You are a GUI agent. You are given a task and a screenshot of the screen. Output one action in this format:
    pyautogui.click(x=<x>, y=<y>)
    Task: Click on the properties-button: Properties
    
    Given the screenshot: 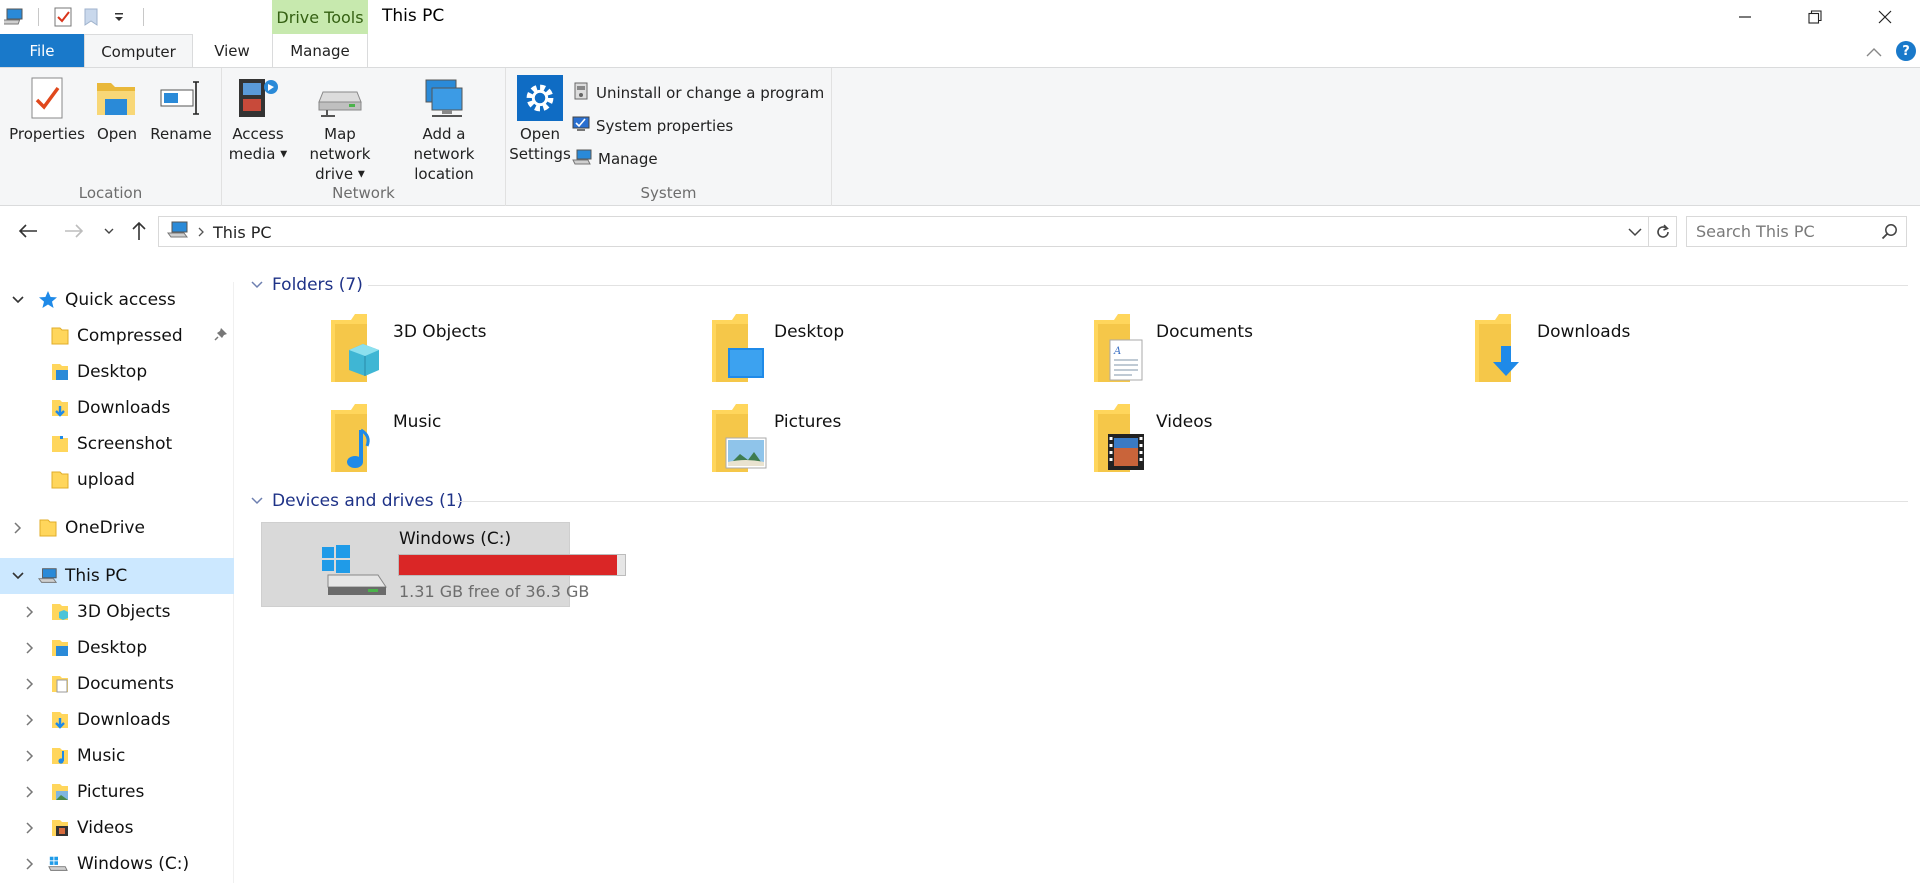 What is the action you would take?
    pyautogui.click(x=47, y=109)
    